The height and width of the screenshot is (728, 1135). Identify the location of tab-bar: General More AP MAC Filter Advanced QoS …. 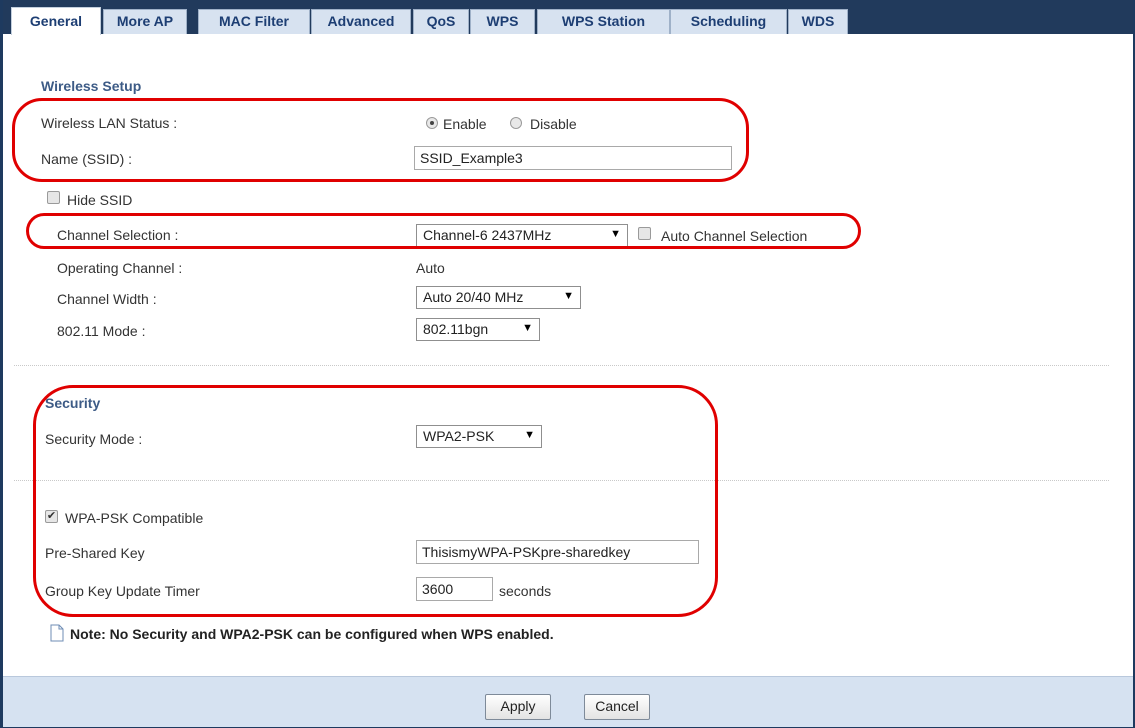
(568, 17).